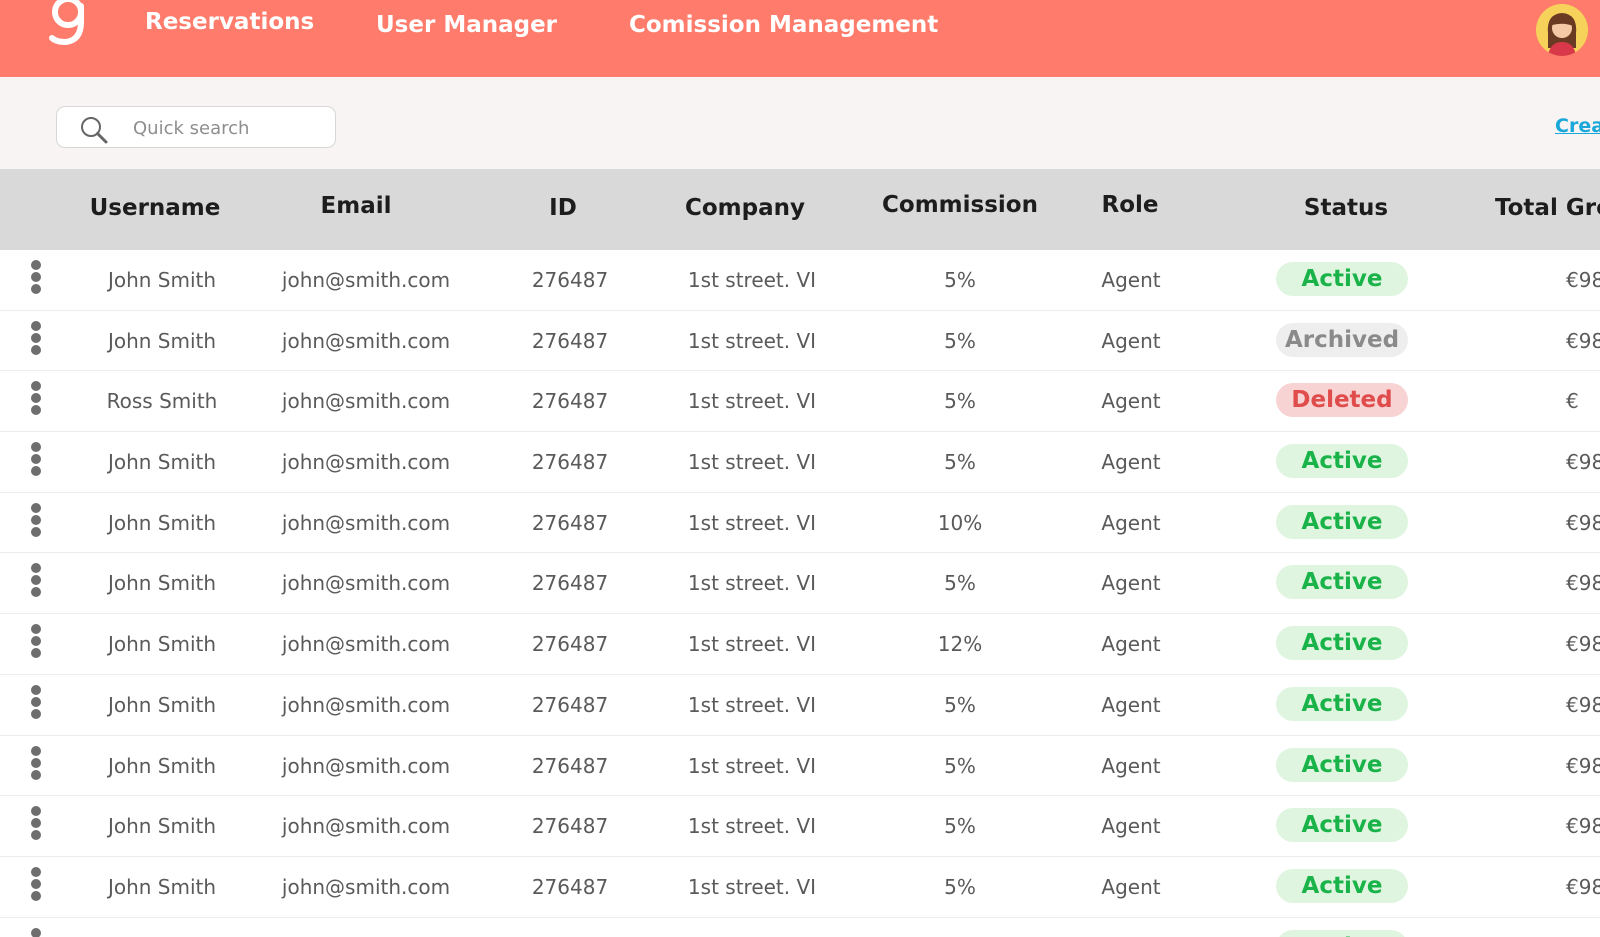  Describe the element at coordinates (563, 208) in the screenshot. I see `column-header-id: ID` at that location.